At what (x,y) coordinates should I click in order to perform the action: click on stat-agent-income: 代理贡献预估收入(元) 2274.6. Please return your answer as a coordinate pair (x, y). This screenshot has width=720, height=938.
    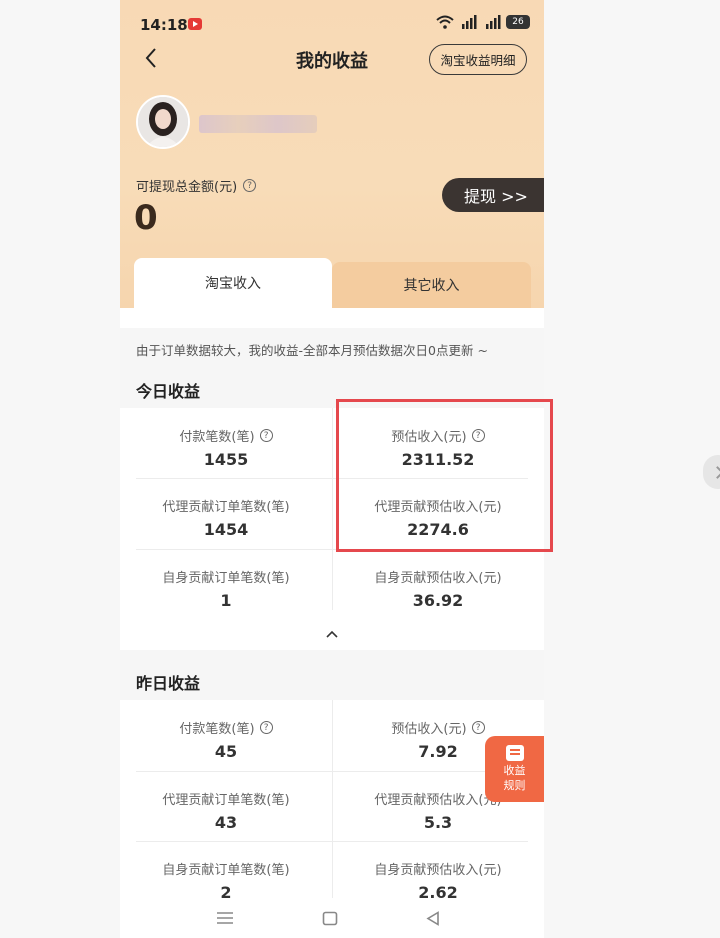
    Looking at the image, I should click on (438, 519).